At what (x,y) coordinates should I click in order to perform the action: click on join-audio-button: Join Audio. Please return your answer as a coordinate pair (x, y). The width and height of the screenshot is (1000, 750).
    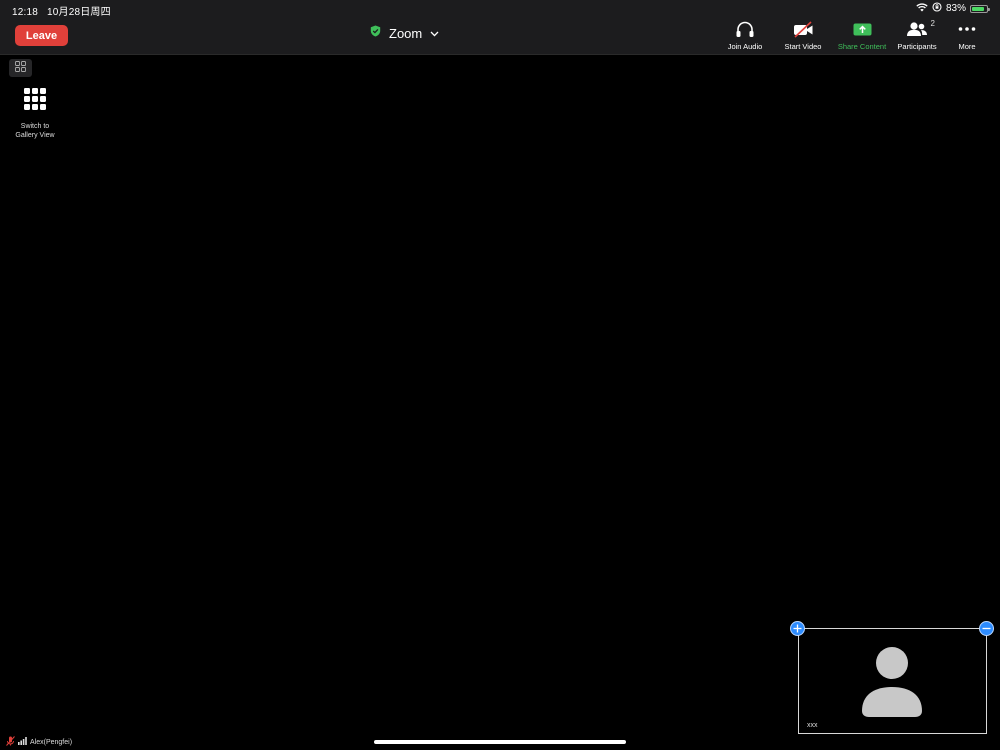
    Looking at the image, I should click on (745, 35).